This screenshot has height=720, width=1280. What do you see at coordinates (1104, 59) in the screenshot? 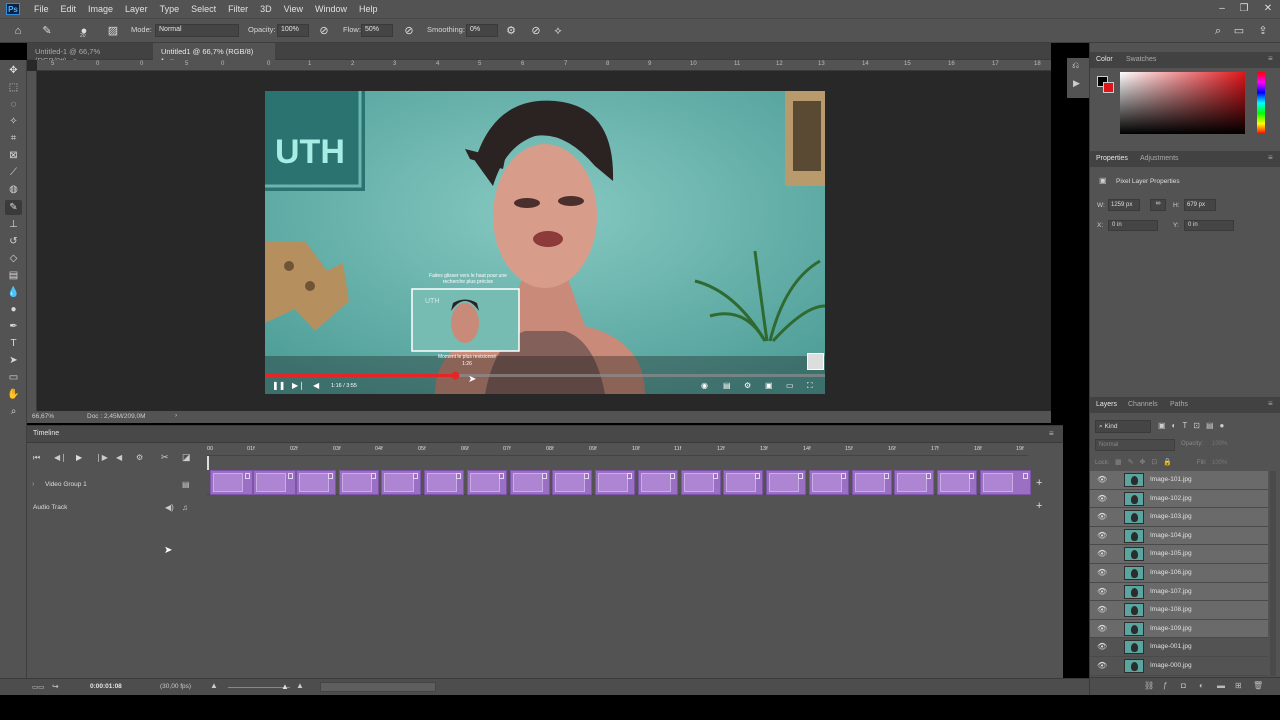
I see `tab-color: Color` at bounding box center [1104, 59].